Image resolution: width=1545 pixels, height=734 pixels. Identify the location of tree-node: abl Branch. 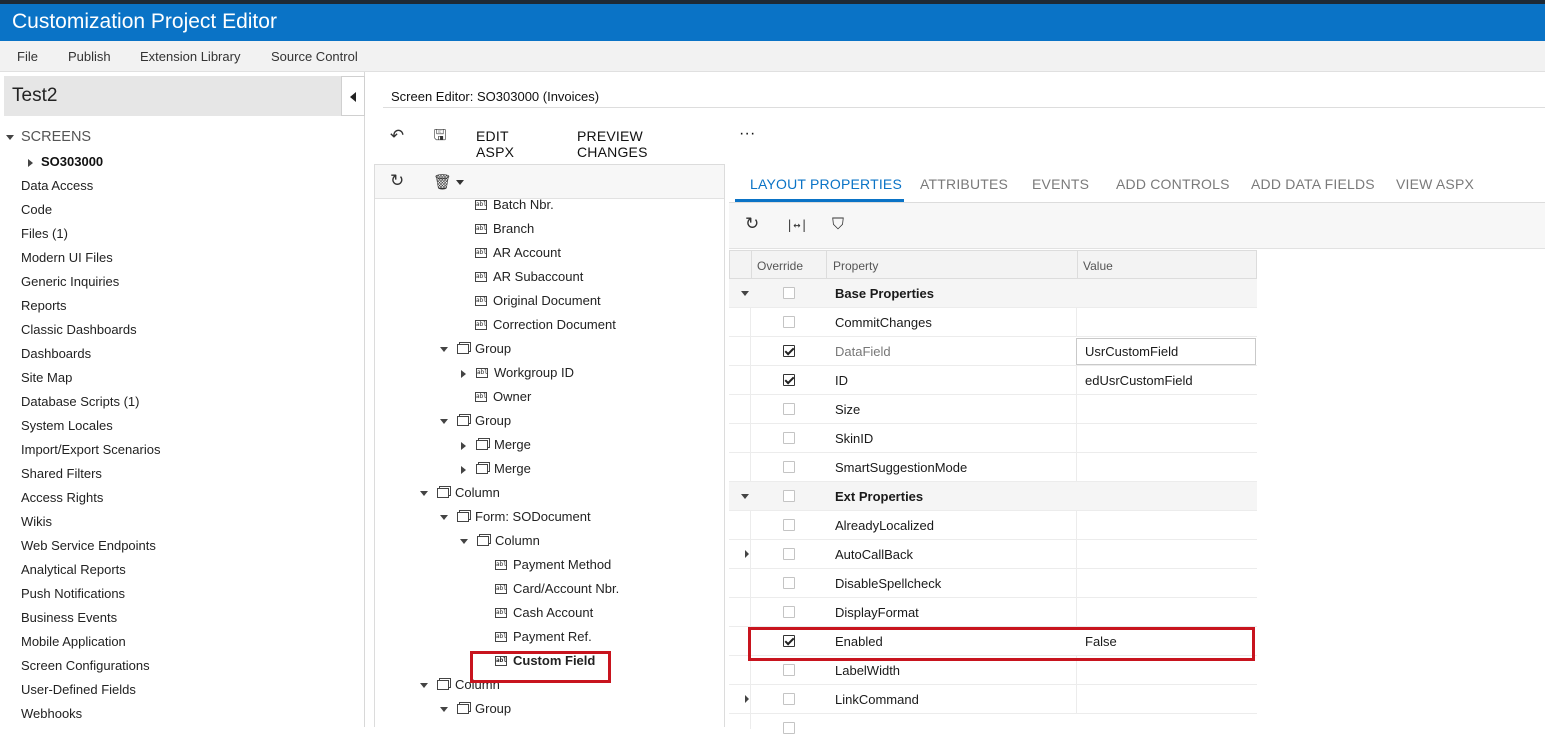
(504, 233).